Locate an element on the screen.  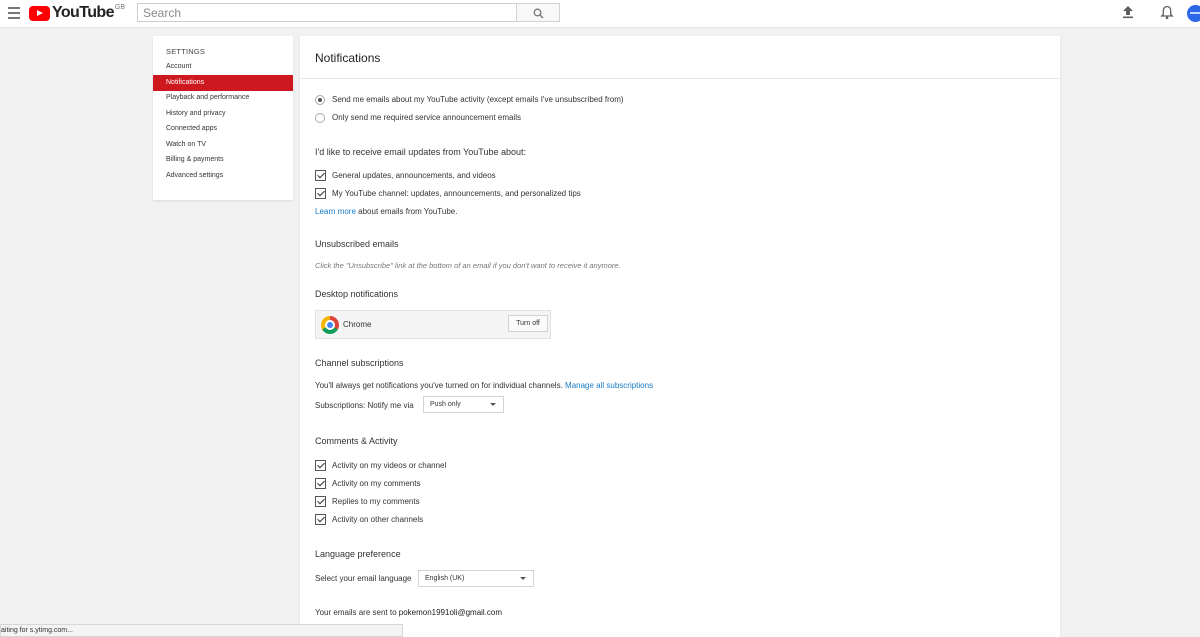
sidebar-item-advanced: Advanced settings is located at coordinates (223, 176).